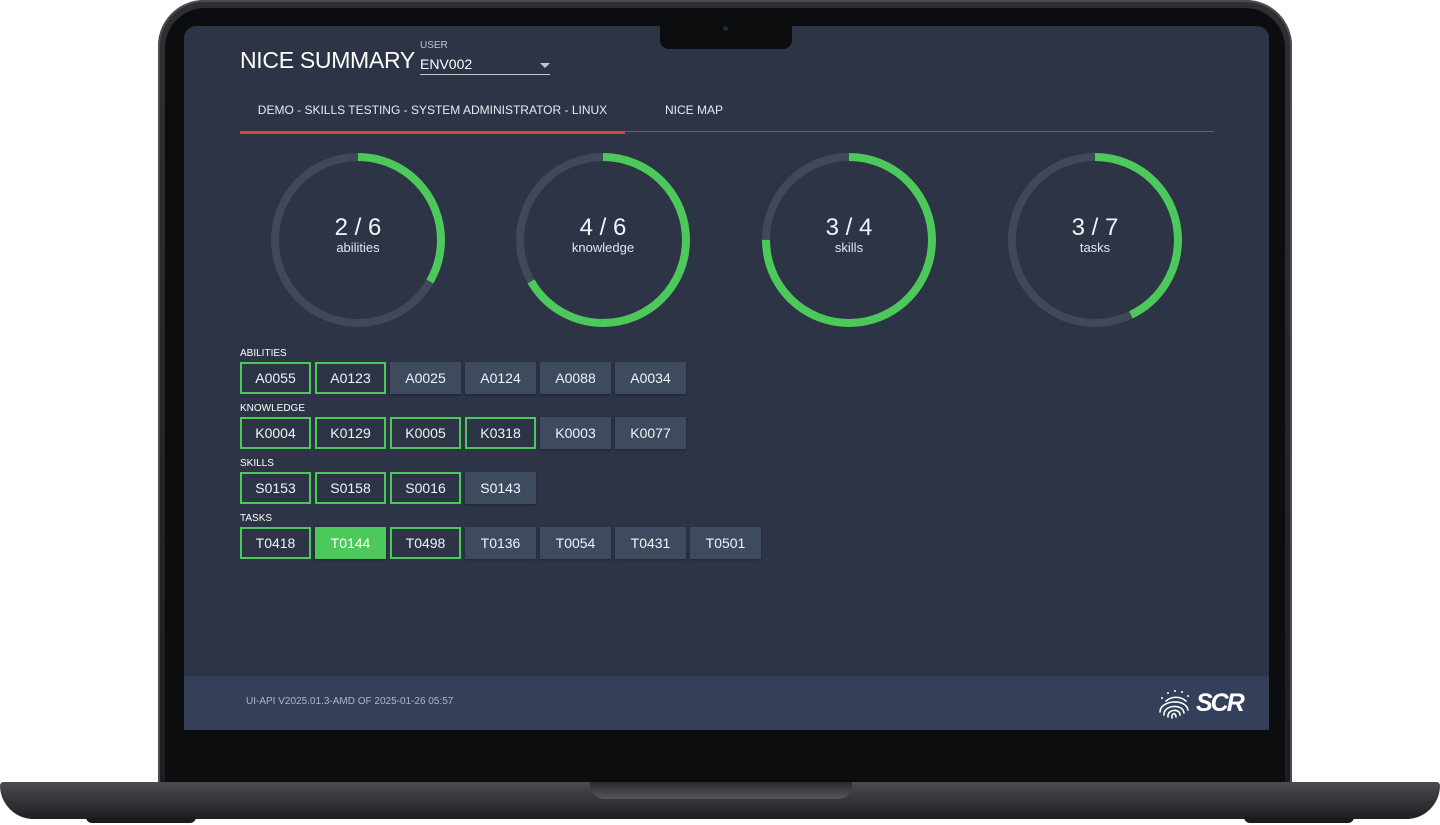 The image size is (1440, 825). Describe the element at coordinates (694, 112) in the screenshot. I see `tab-nice-map: NICE MAP` at that location.